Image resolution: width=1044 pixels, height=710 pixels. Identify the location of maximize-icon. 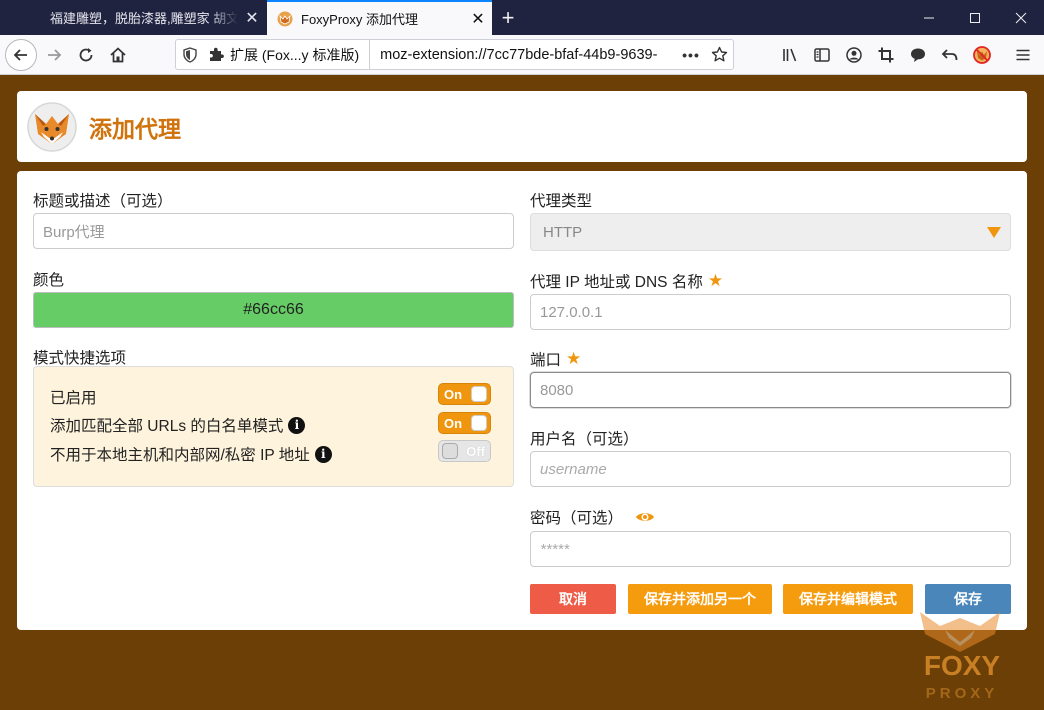
(975, 17).